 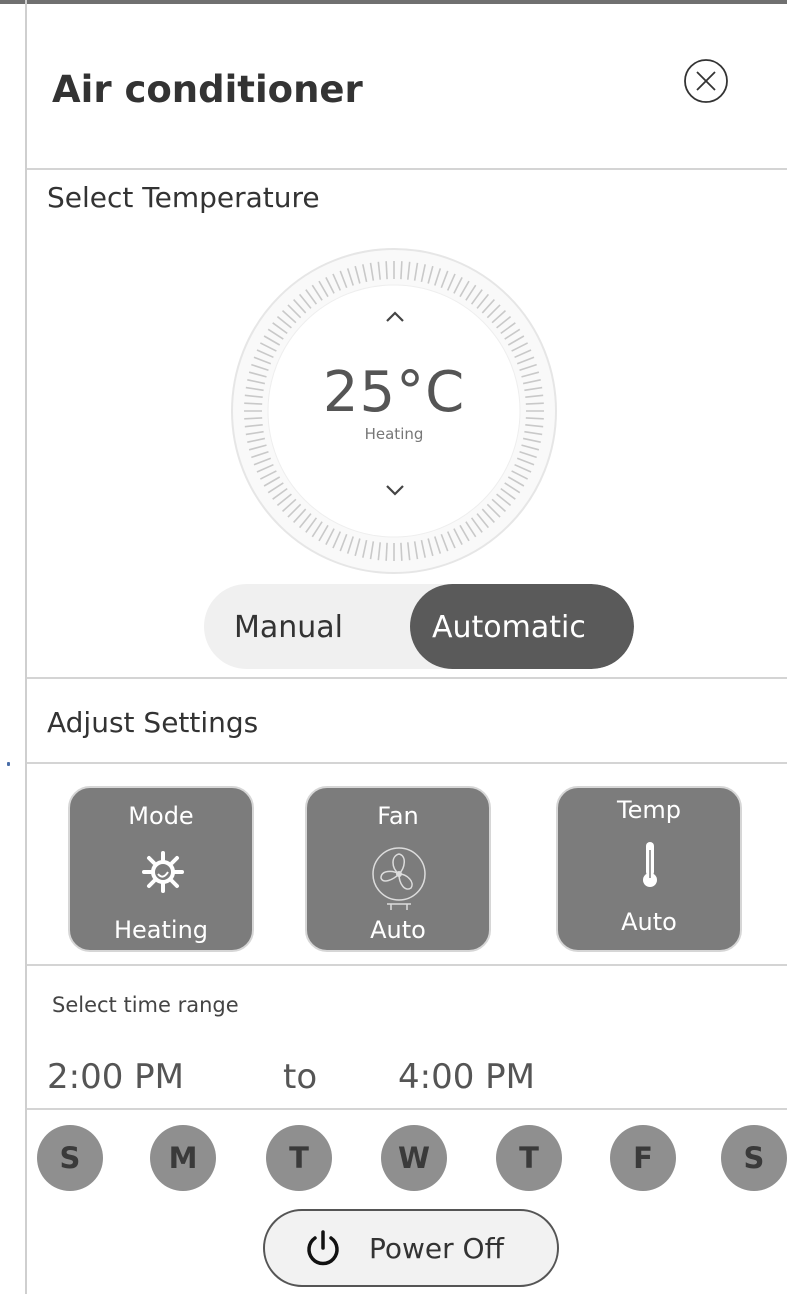 What do you see at coordinates (649, 922) in the screenshot?
I see `temp-tile-value: Auto` at bounding box center [649, 922].